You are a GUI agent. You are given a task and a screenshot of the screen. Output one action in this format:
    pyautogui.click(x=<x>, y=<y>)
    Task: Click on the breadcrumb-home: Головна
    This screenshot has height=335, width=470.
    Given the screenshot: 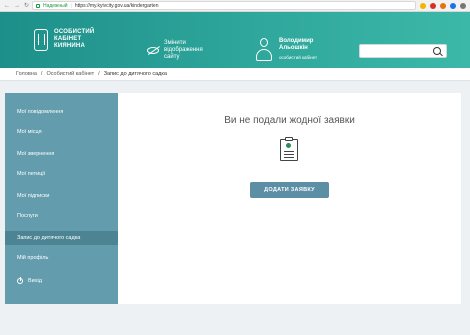 What is the action you would take?
    pyautogui.click(x=26, y=74)
    